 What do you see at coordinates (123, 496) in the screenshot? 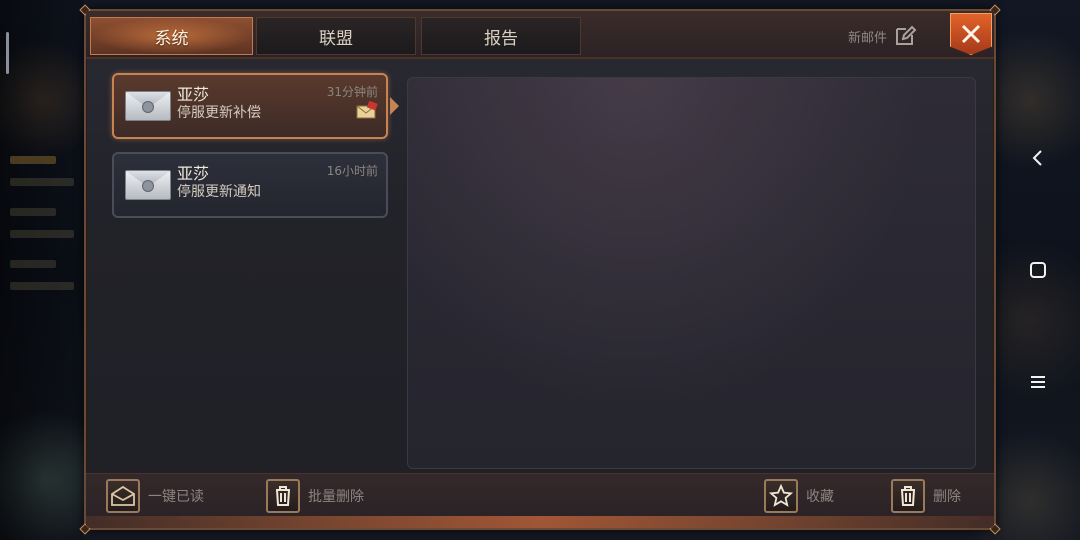
I see `open-envelope-icon` at bounding box center [123, 496].